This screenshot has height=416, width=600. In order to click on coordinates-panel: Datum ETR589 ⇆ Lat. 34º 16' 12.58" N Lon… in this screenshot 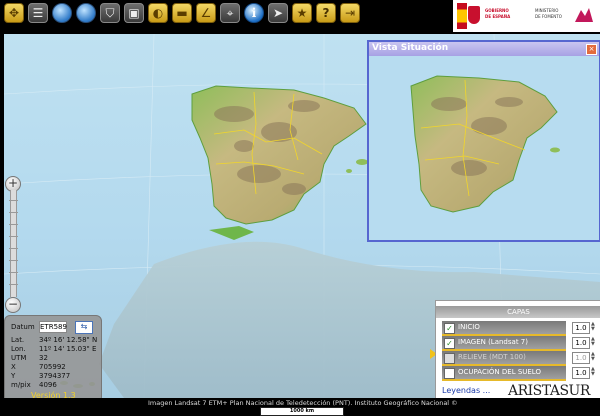, I will do `click(53, 359)`.